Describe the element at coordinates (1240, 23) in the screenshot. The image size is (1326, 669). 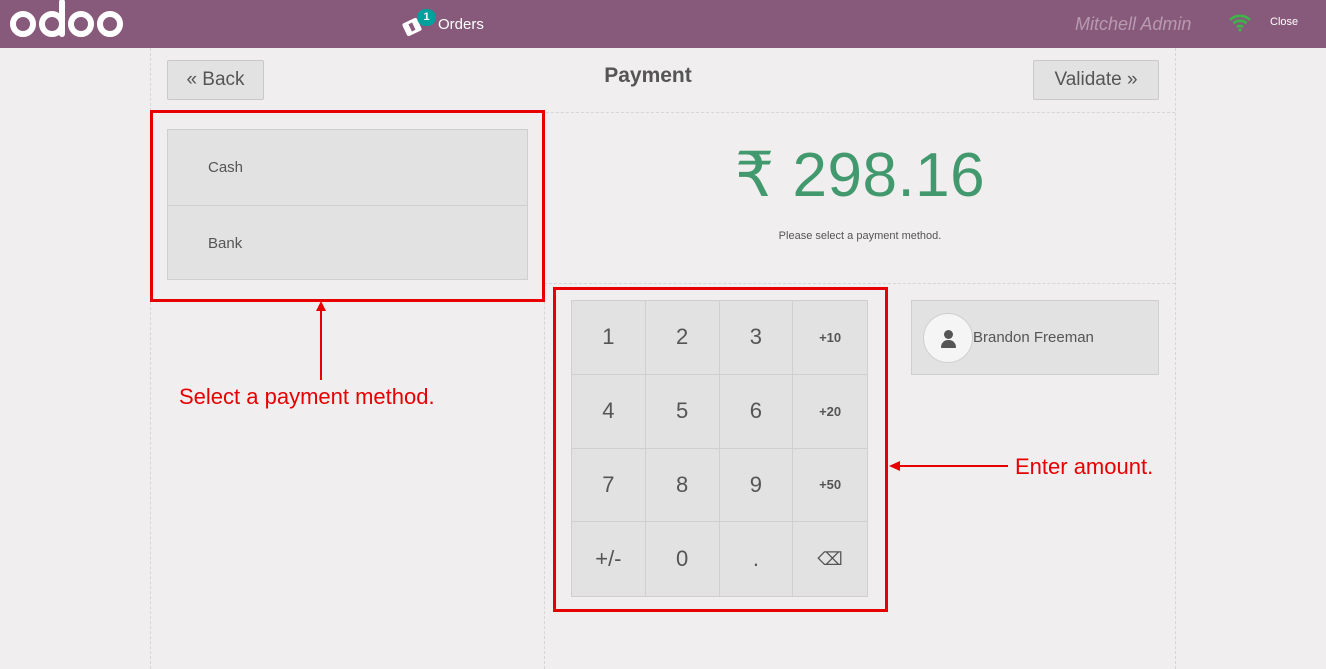
I see `wifi-icon` at that location.